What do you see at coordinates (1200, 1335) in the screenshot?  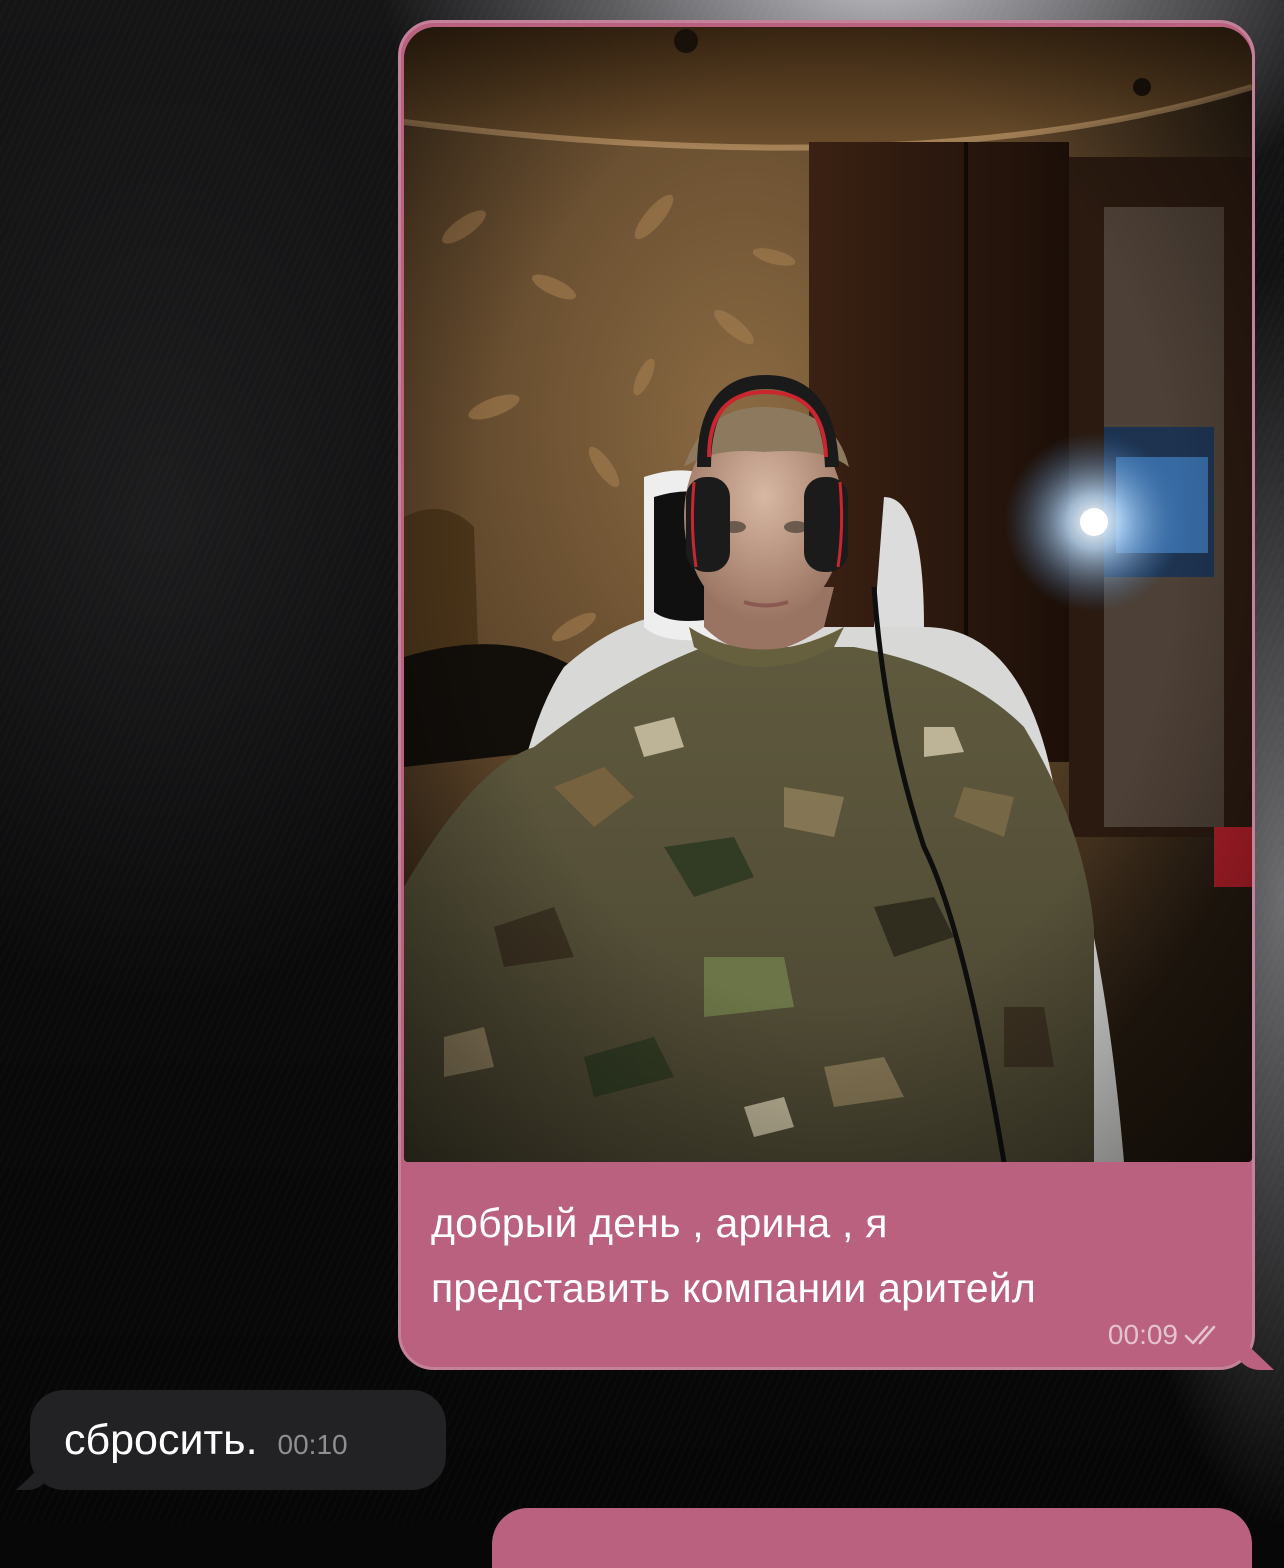 I see `read-double-check-icon` at bounding box center [1200, 1335].